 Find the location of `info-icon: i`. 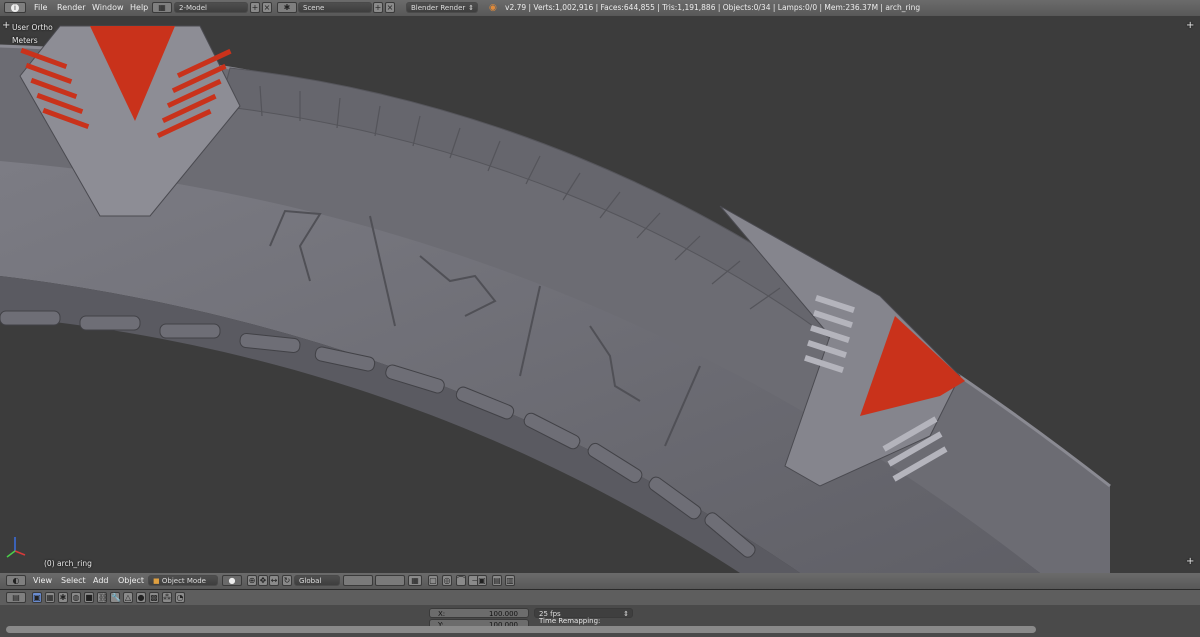

info-icon: i is located at coordinates (15, 8).